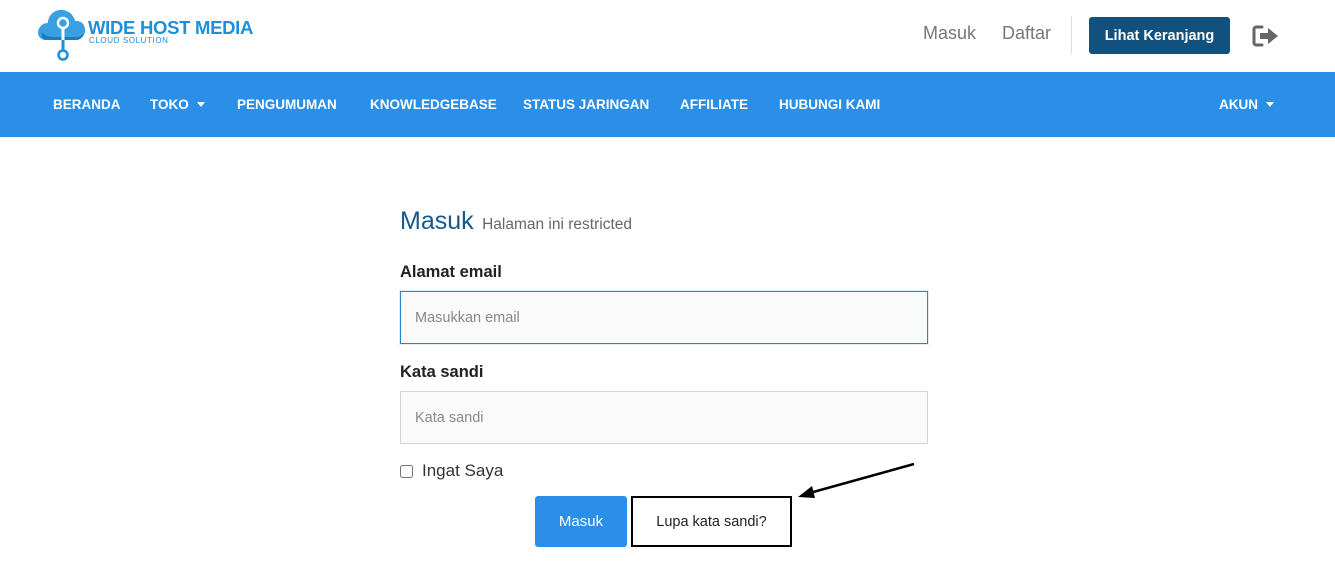  I want to click on nav-item-label: AKUN, so click(1238, 104).